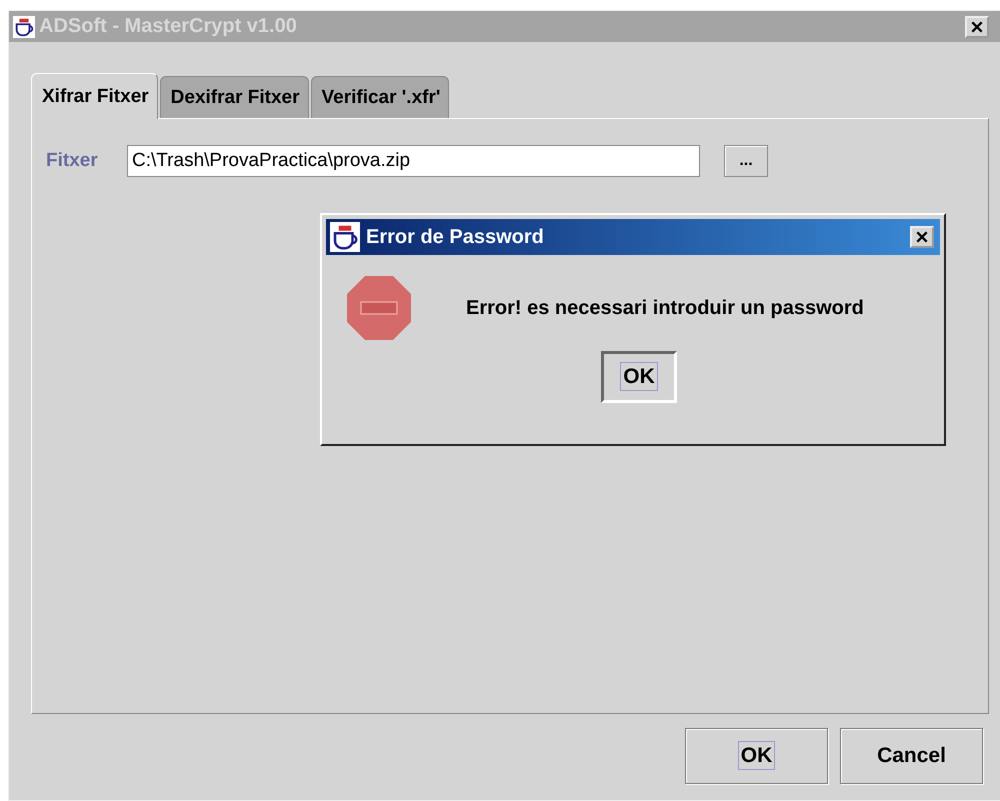  I want to click on tab: Xifrar Fitxer, so click(94, 96).